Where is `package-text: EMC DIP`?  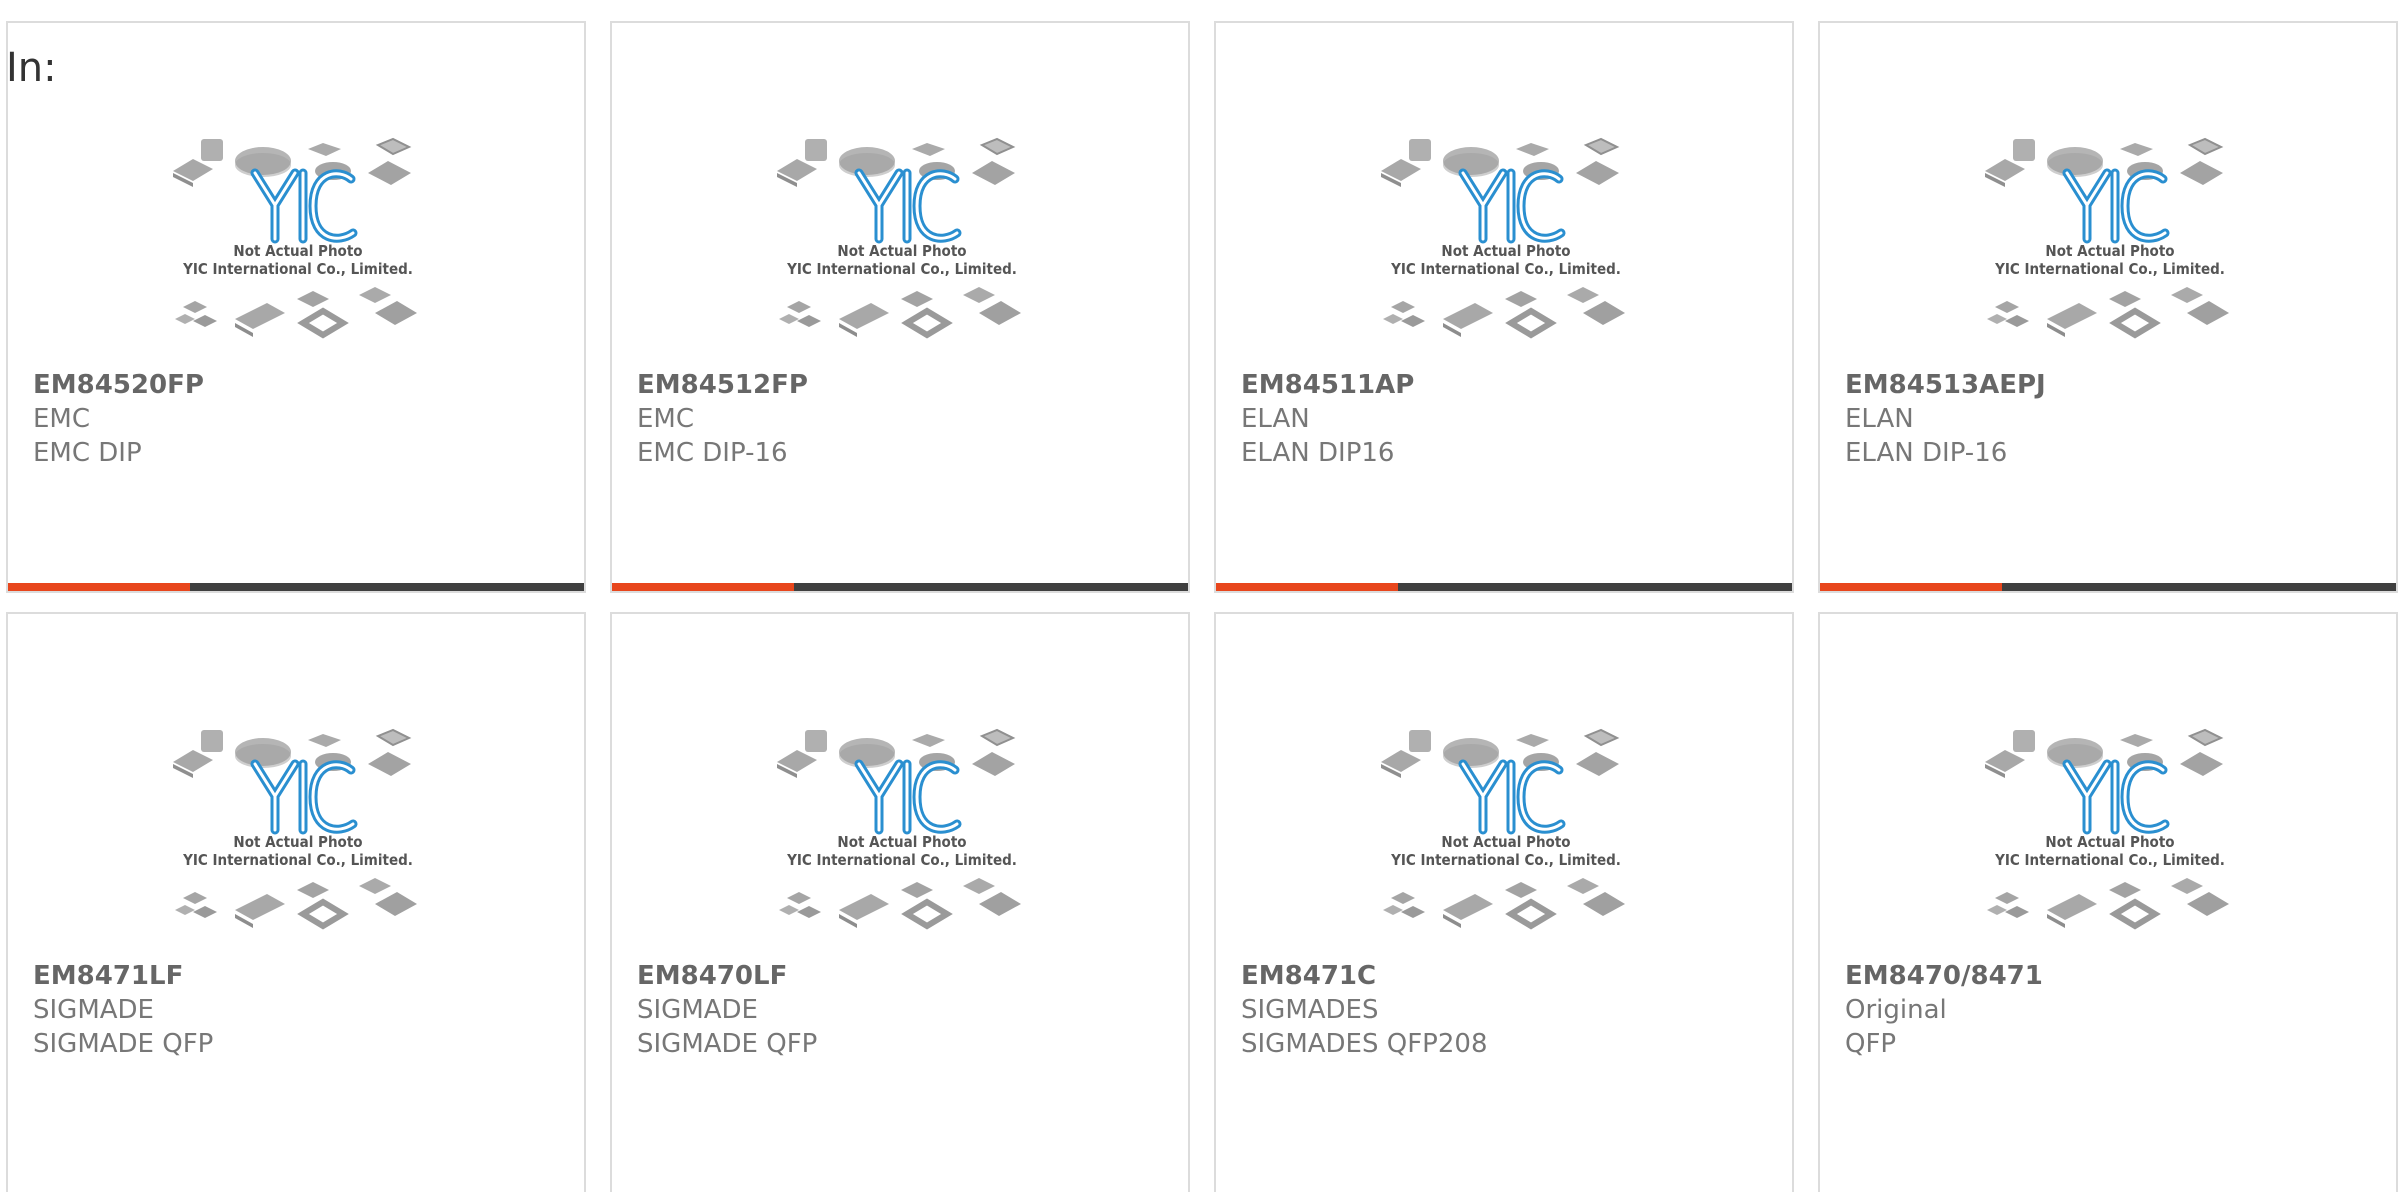 package-text: EMC DIP is located at coordinates (87, 453).